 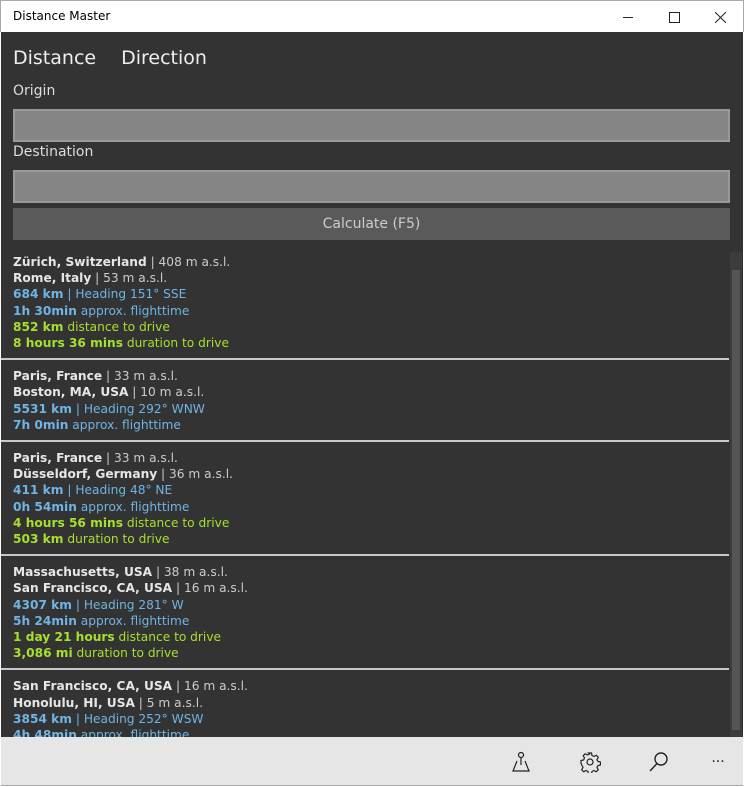 What do you see at coordinates (68, 343) in the screenshot?
I see `drive-duration-line-value: 8 hours 36 mins` at bounding box center [68, 343].